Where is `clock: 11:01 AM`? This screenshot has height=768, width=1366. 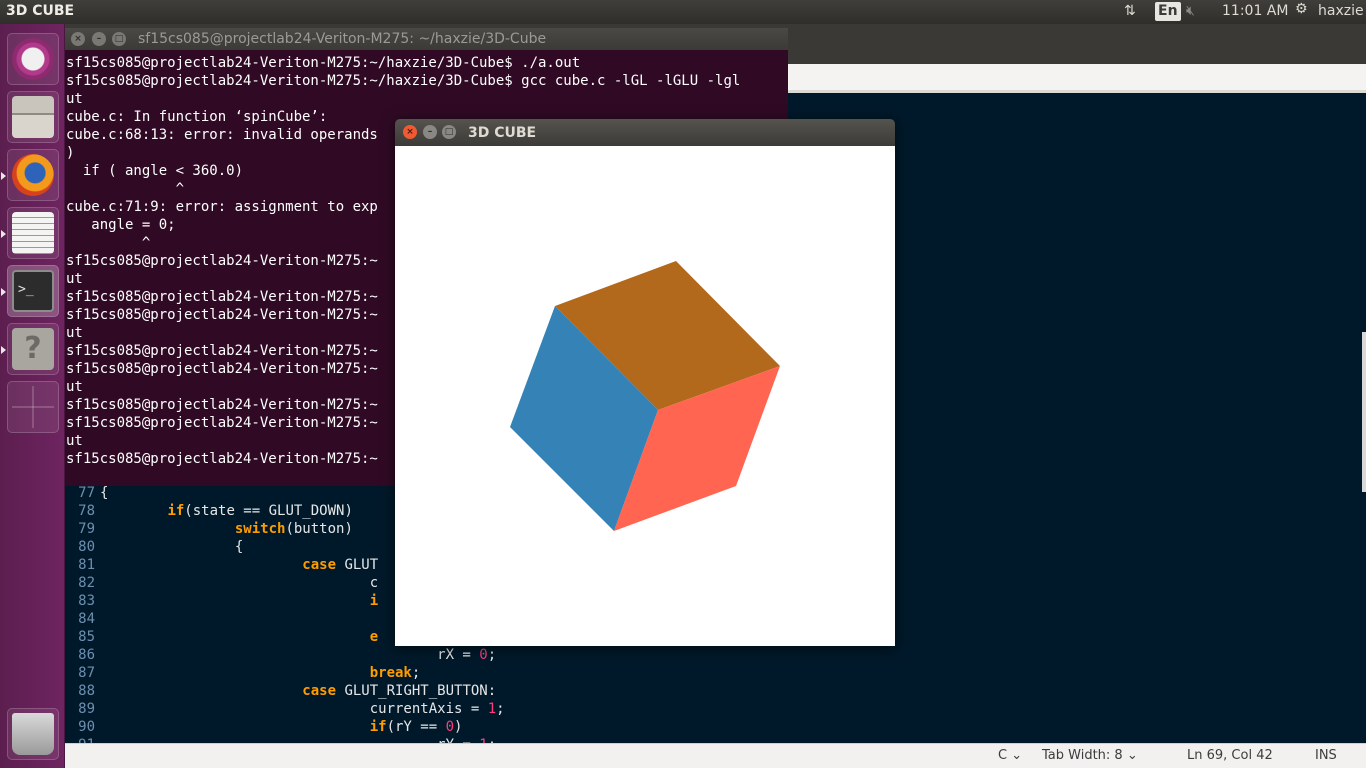 clock: 11:01 AM is located at coordinates (1255, 11).